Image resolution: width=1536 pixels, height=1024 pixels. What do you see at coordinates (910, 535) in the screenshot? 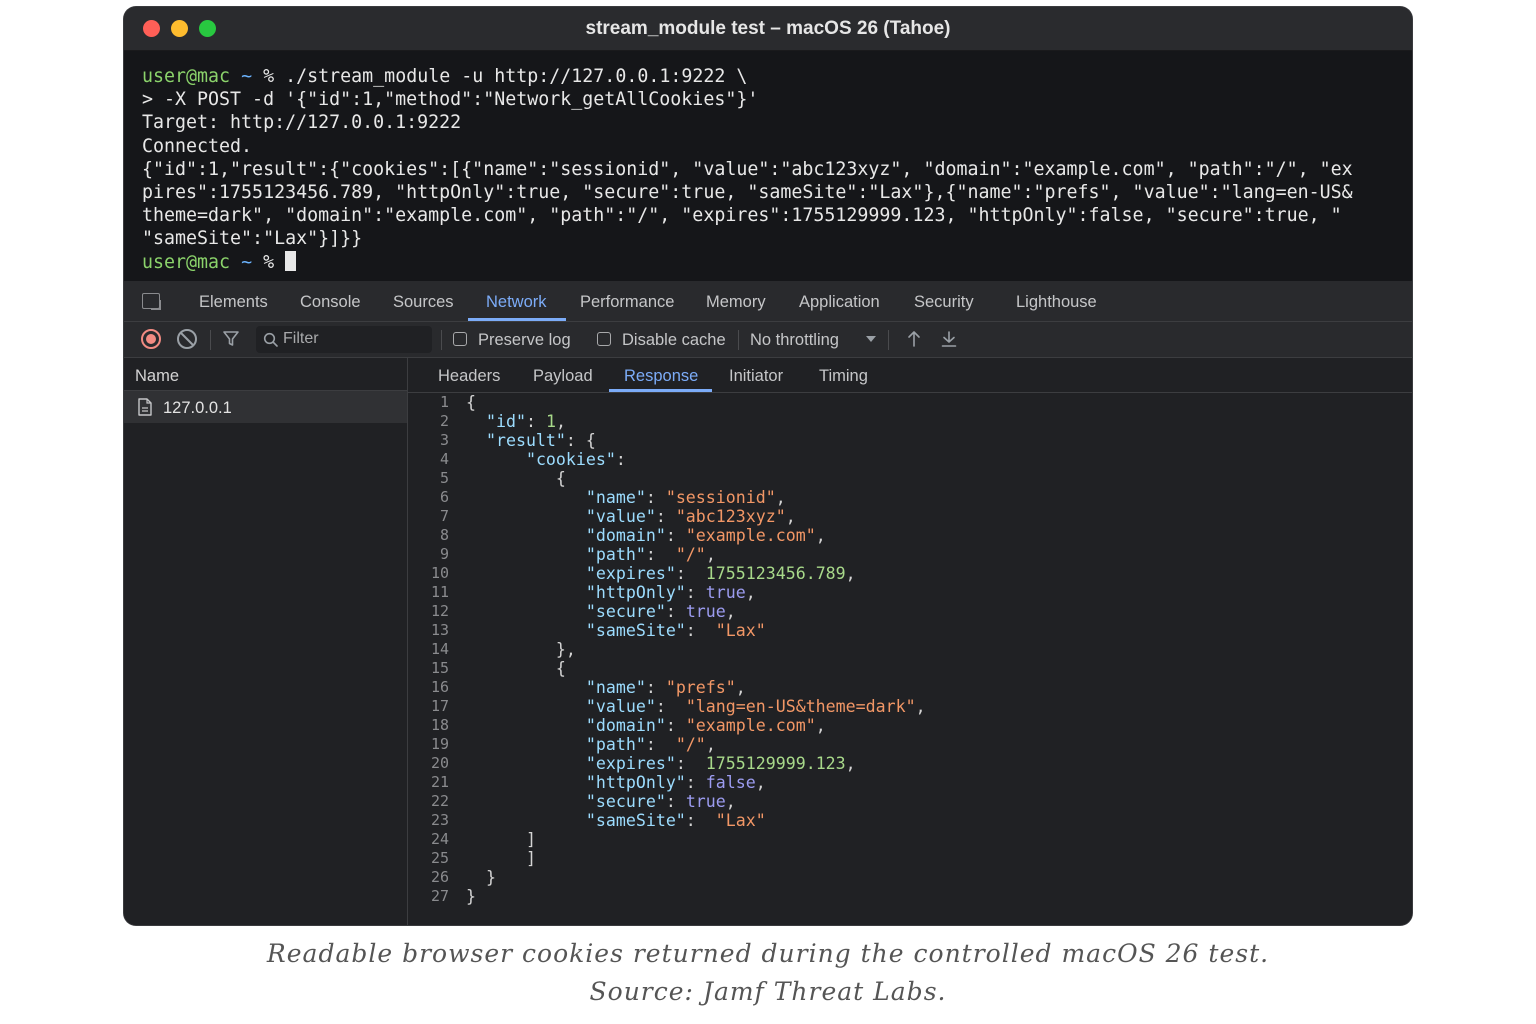
I see `code-line: 8 "domain": "example.com",` at bounding box center [910, 535].